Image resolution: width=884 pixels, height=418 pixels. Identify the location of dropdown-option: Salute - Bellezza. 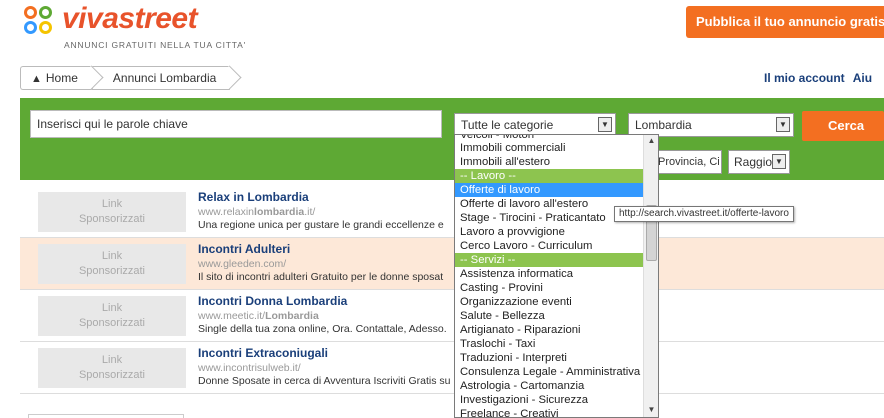
(556, 316).